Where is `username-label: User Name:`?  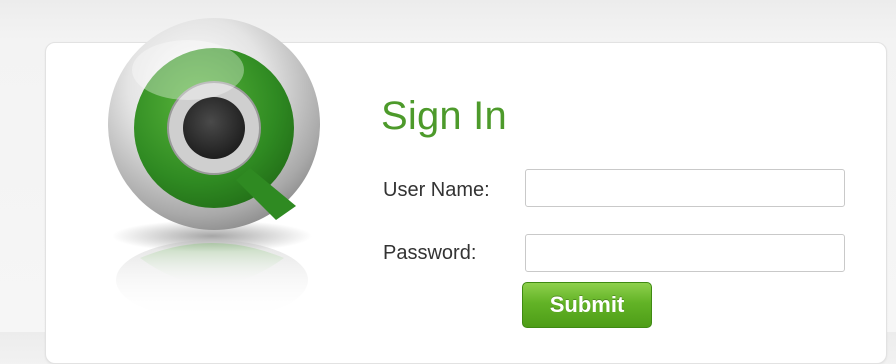 username-label: User Name: is located at coordinates (436, 190).